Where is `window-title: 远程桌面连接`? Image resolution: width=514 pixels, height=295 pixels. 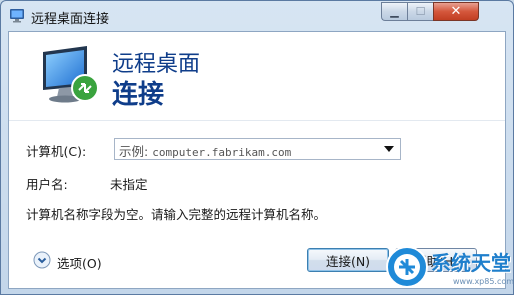 window-title: 远程桌面连接 is located at coordinates (70, 19).